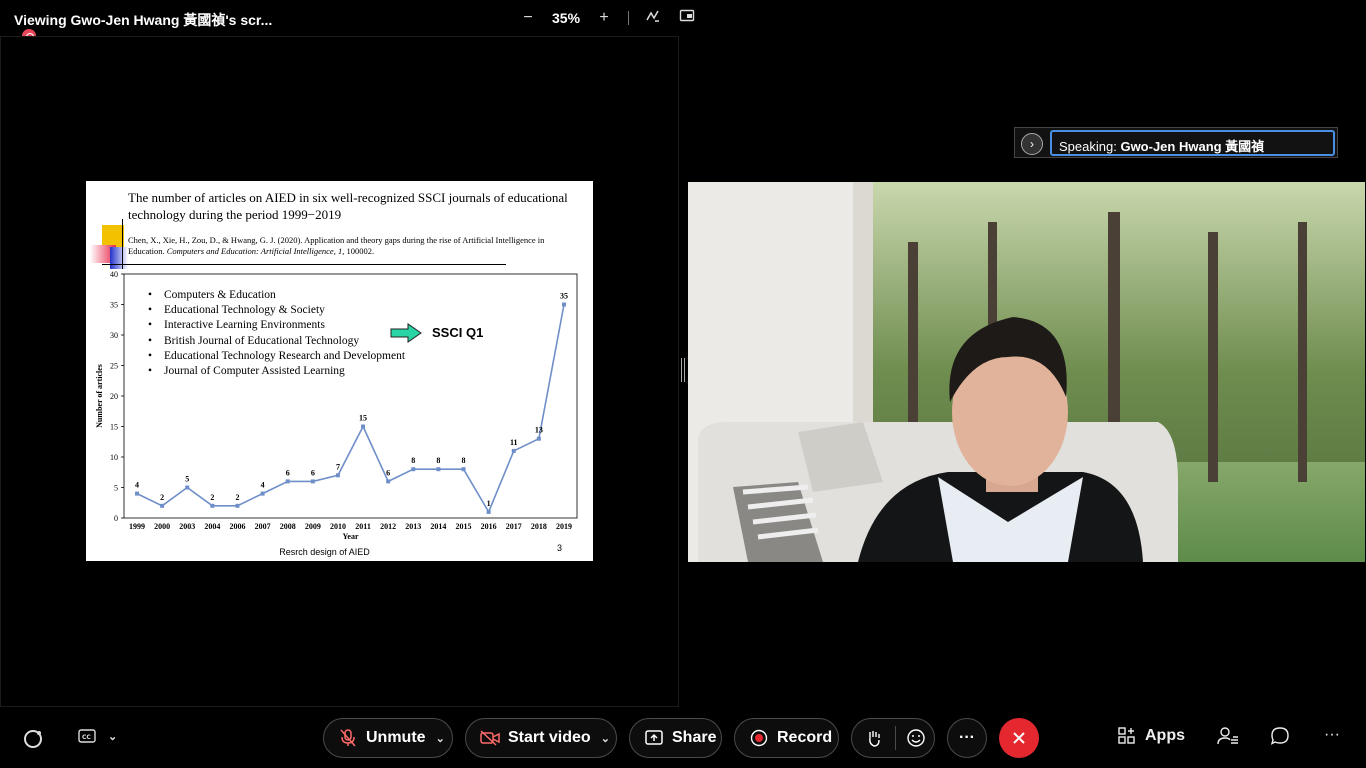 Image resolution: width=1366 pixels, height=768 pixels. I want to click on x-tick-label: 2009, so click(313, 526).